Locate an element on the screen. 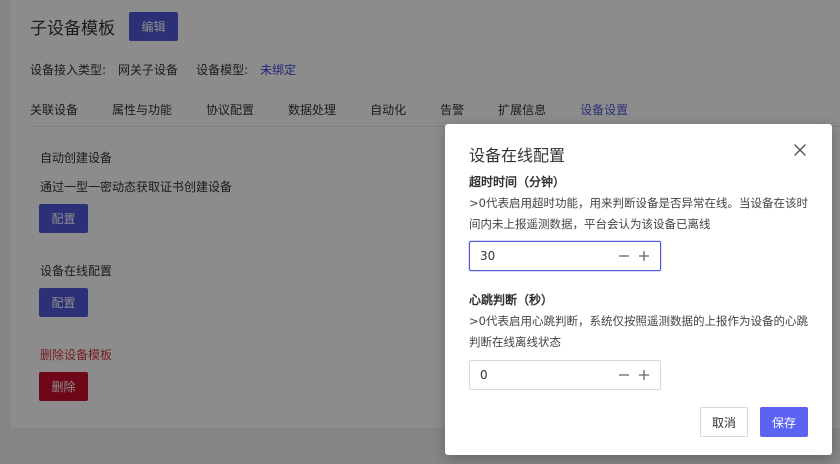 This screenshot has height=464, width=840. heartbeat-minus-icon is located at coordinates (624, 375).